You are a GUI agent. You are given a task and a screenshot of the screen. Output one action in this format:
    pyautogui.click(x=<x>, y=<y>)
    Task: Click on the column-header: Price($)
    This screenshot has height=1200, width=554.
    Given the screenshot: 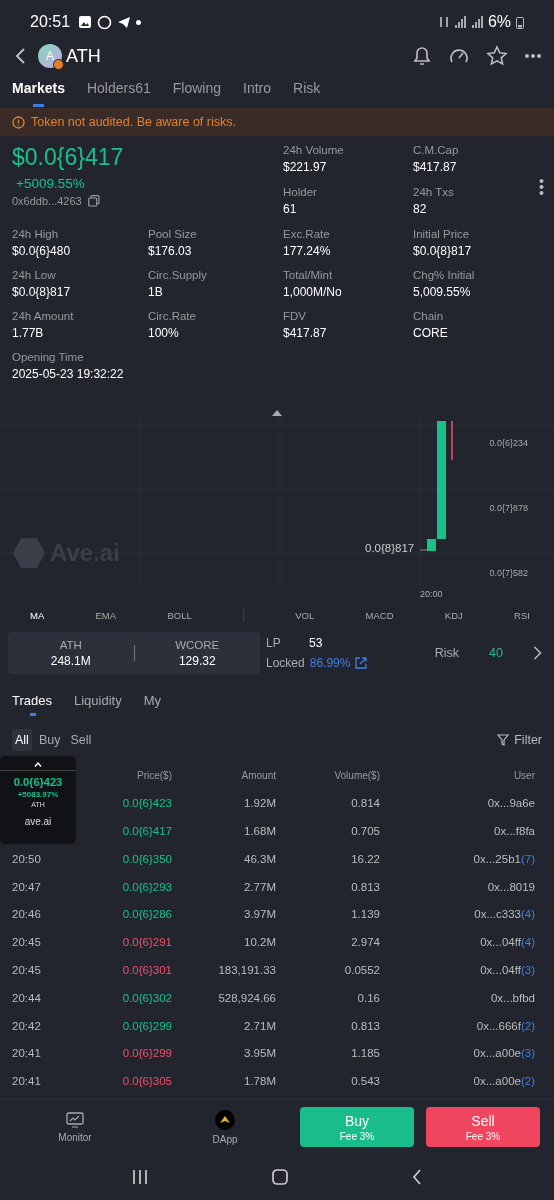 What is the action you would take?
    pyautogui.click(x=154, y=776)
    